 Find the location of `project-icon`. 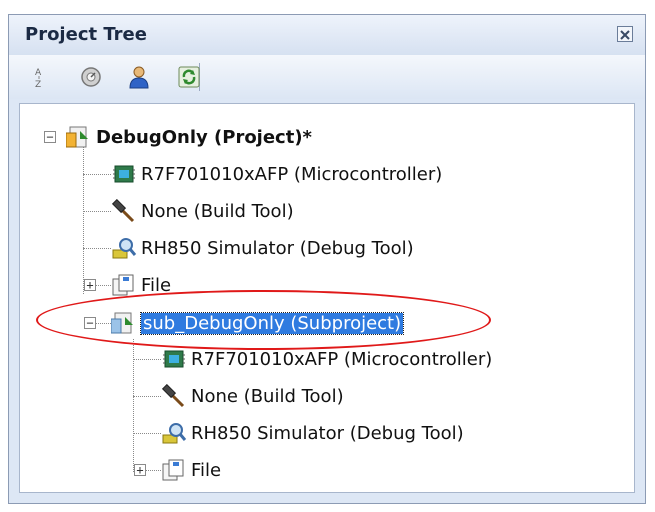

project-icon is located at coordinates (77, 137).